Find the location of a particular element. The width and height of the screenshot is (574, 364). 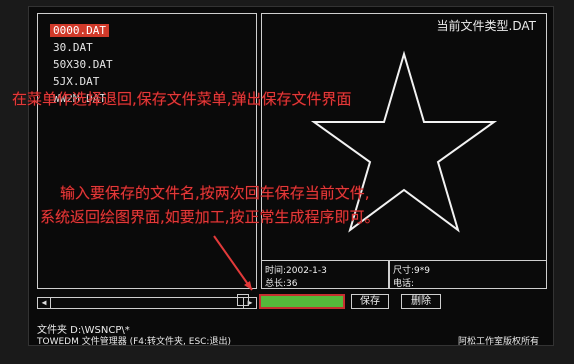

info-box-left: 时间:2002-1-3 总长:36 is located at coordinates (325, 274).